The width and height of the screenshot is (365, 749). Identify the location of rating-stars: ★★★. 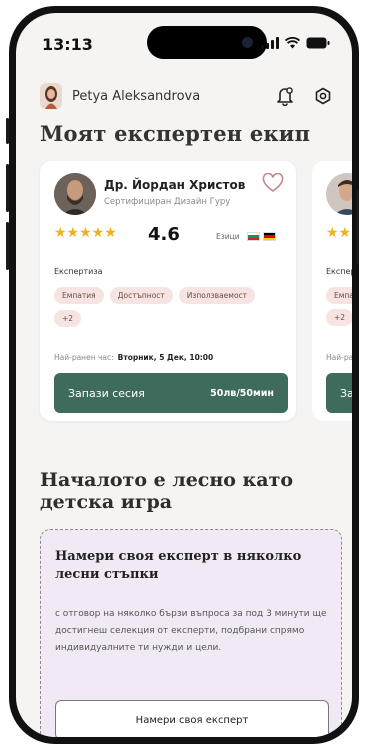
(339, 233).